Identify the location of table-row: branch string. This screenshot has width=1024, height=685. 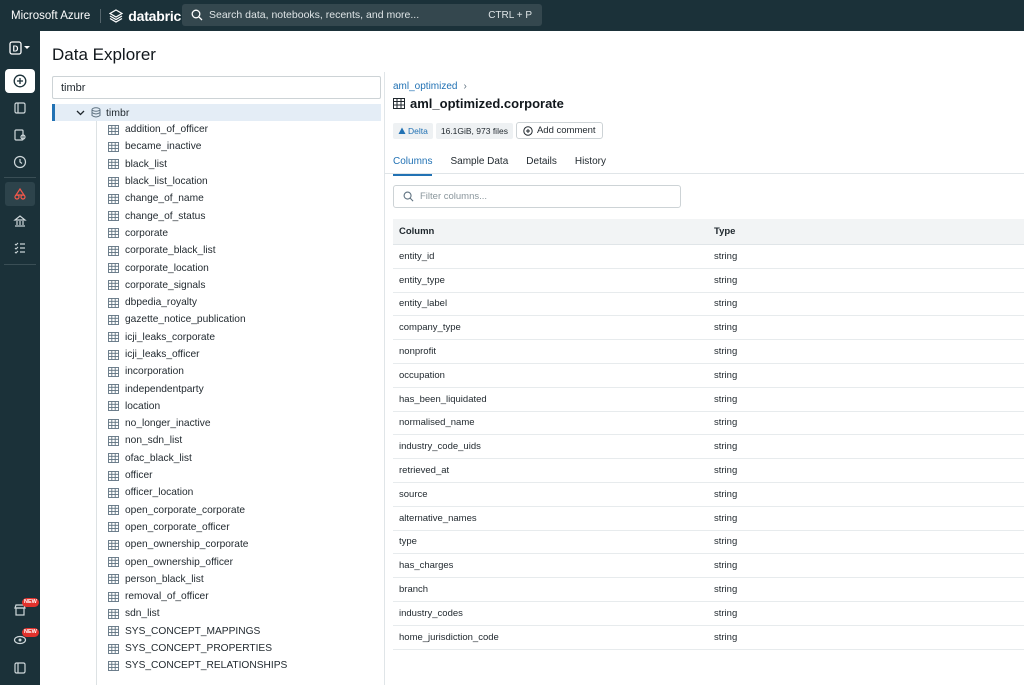
(708, 590).